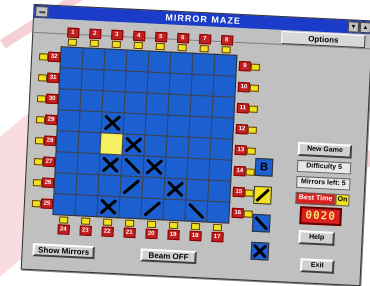 The image size is (370, 286). I want to click on port-right: 9, so click(249, 66).